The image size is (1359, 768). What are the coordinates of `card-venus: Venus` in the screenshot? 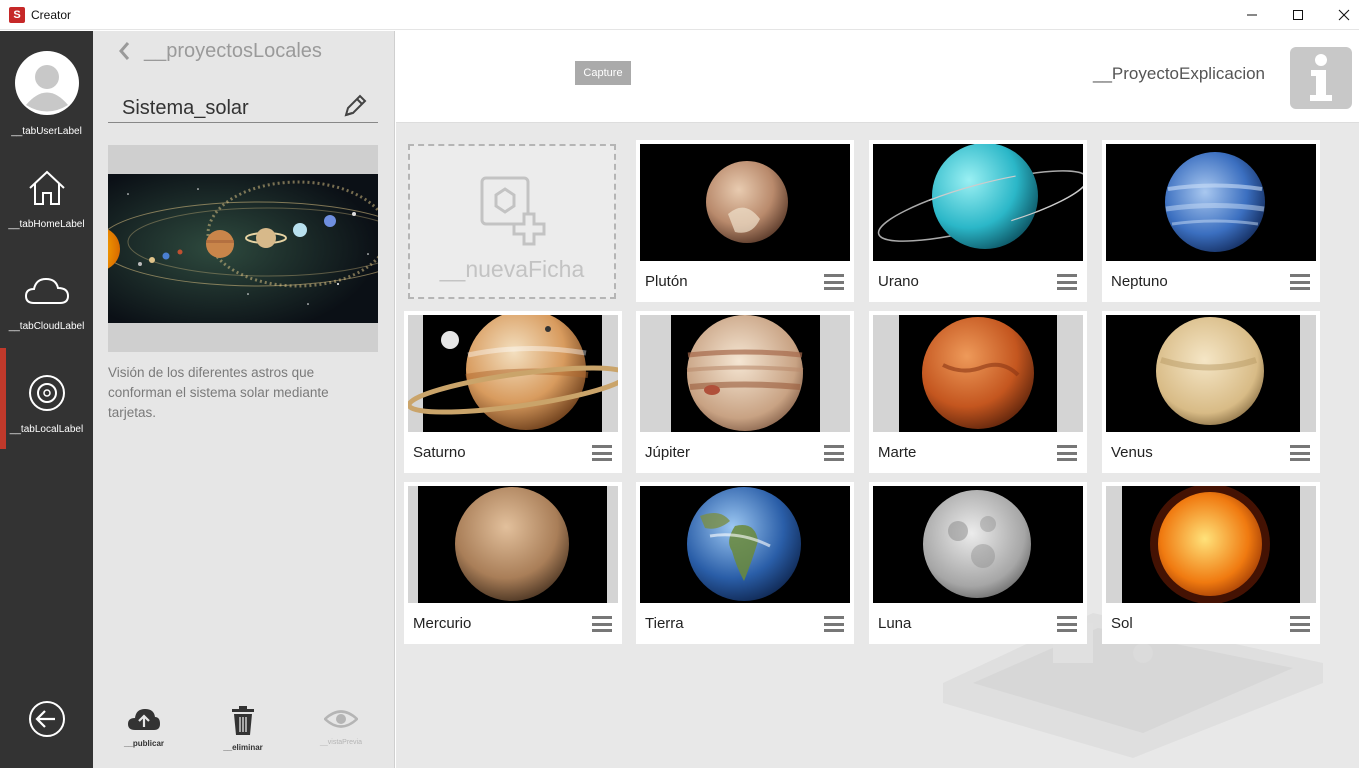 It's located at (1211, 392).